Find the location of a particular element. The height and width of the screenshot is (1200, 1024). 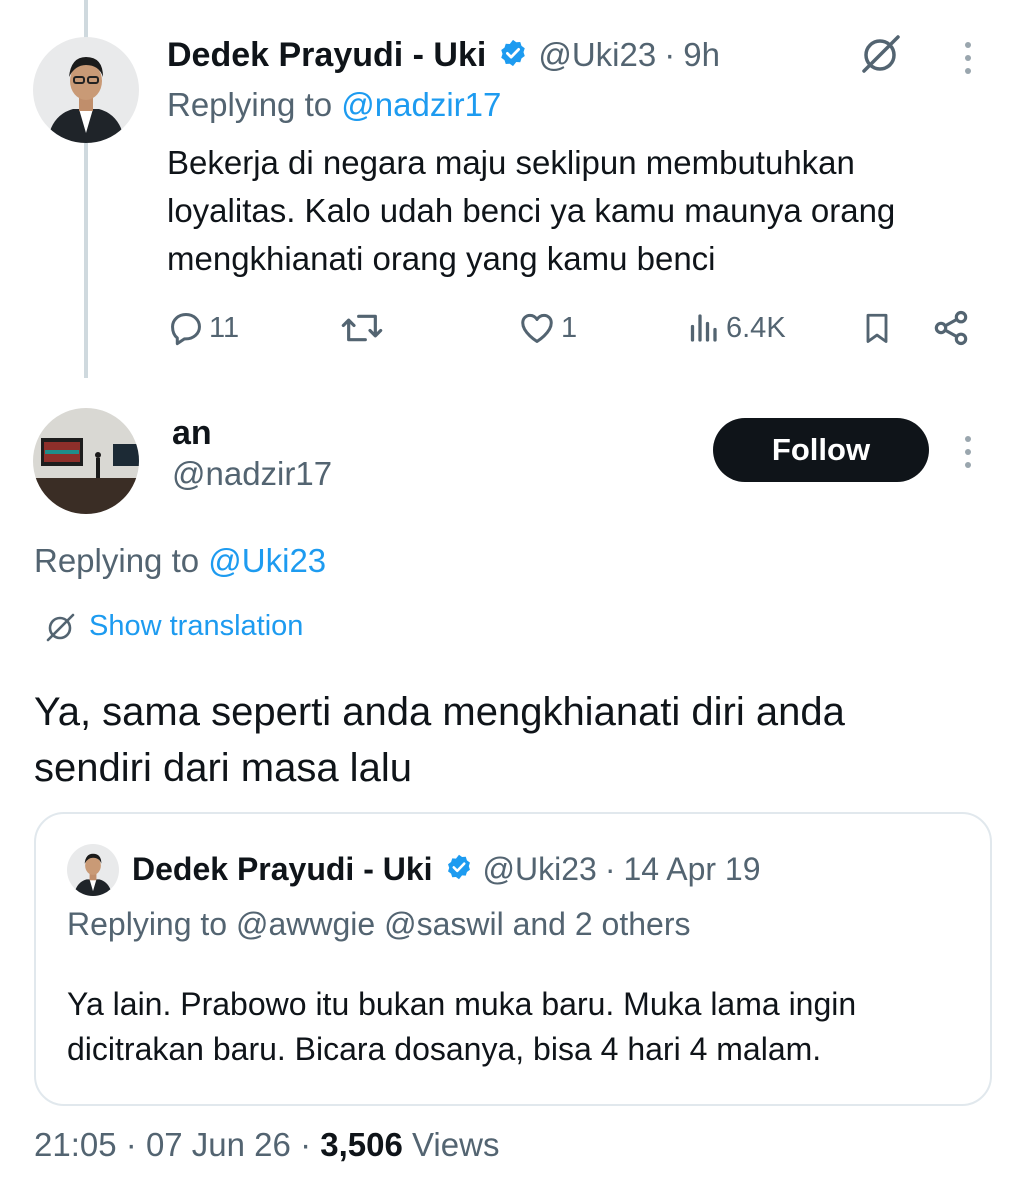

bookmark-icon is located at coordinates (877, 328).